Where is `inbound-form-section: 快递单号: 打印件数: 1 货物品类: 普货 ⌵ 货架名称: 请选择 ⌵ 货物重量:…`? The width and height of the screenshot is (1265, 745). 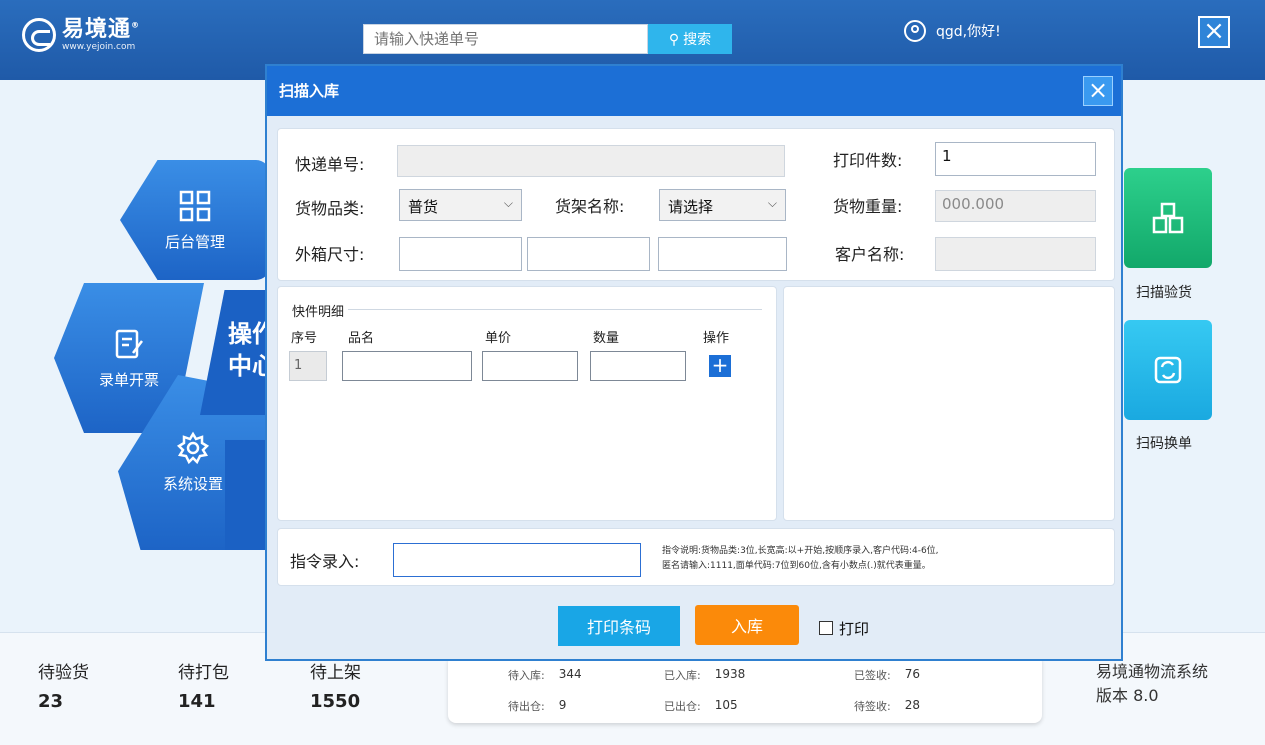 inbound-form-section: 快递单号: 打印件数: 1 货物品类: 普货 ⌵ 货架名称: 请选择 ⌵ 货物重量:… is located at coordinates (696, 204).